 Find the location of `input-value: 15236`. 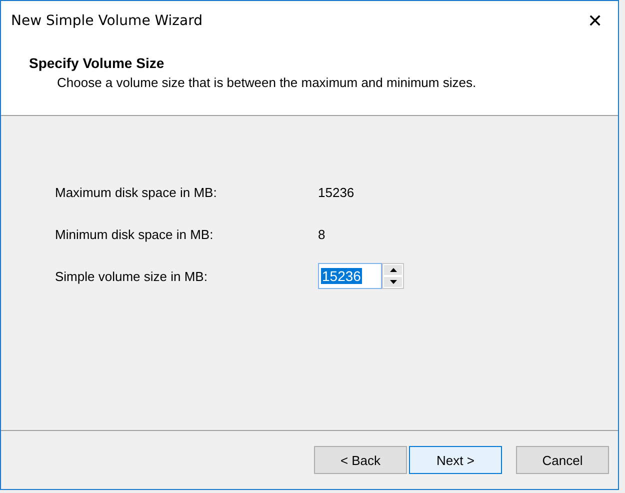

input-value: 15236 is located at coordinates (341, 276).